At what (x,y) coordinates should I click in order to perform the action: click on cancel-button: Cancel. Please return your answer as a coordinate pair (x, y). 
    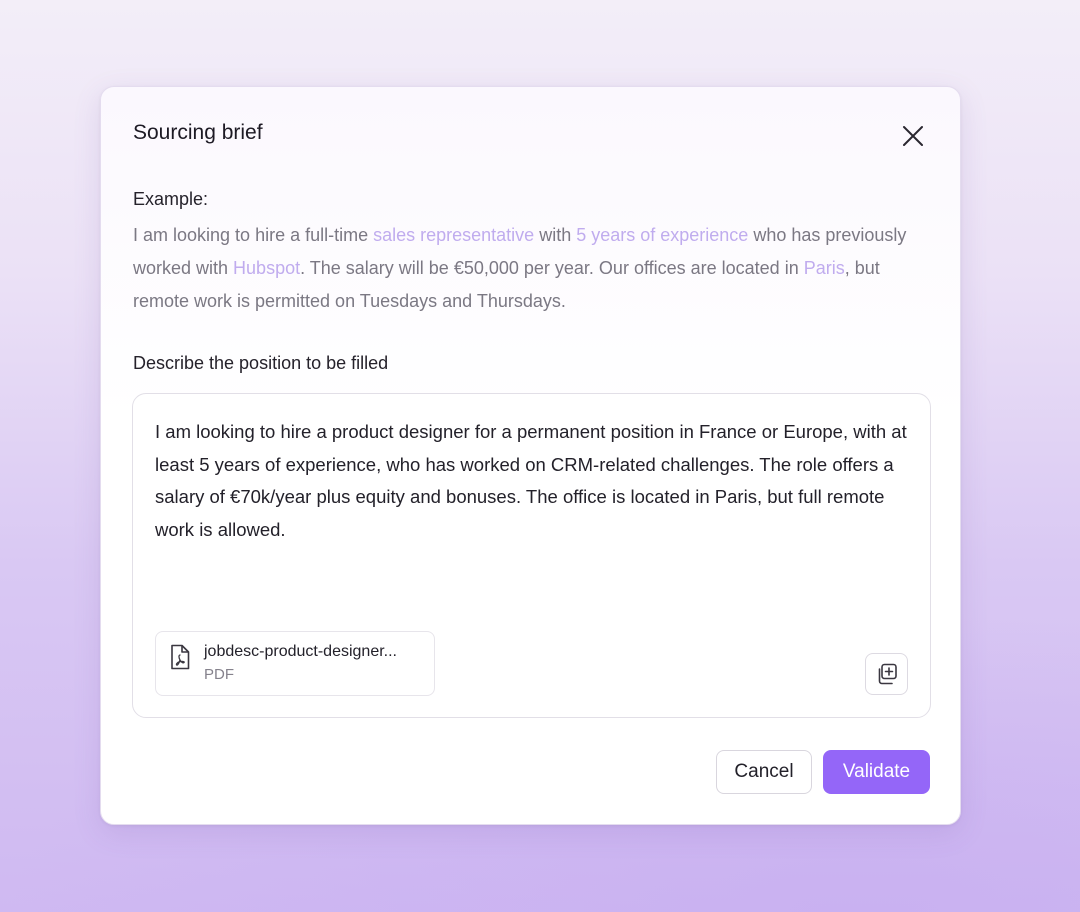
    Looking at the image, I should click on (764, 772).